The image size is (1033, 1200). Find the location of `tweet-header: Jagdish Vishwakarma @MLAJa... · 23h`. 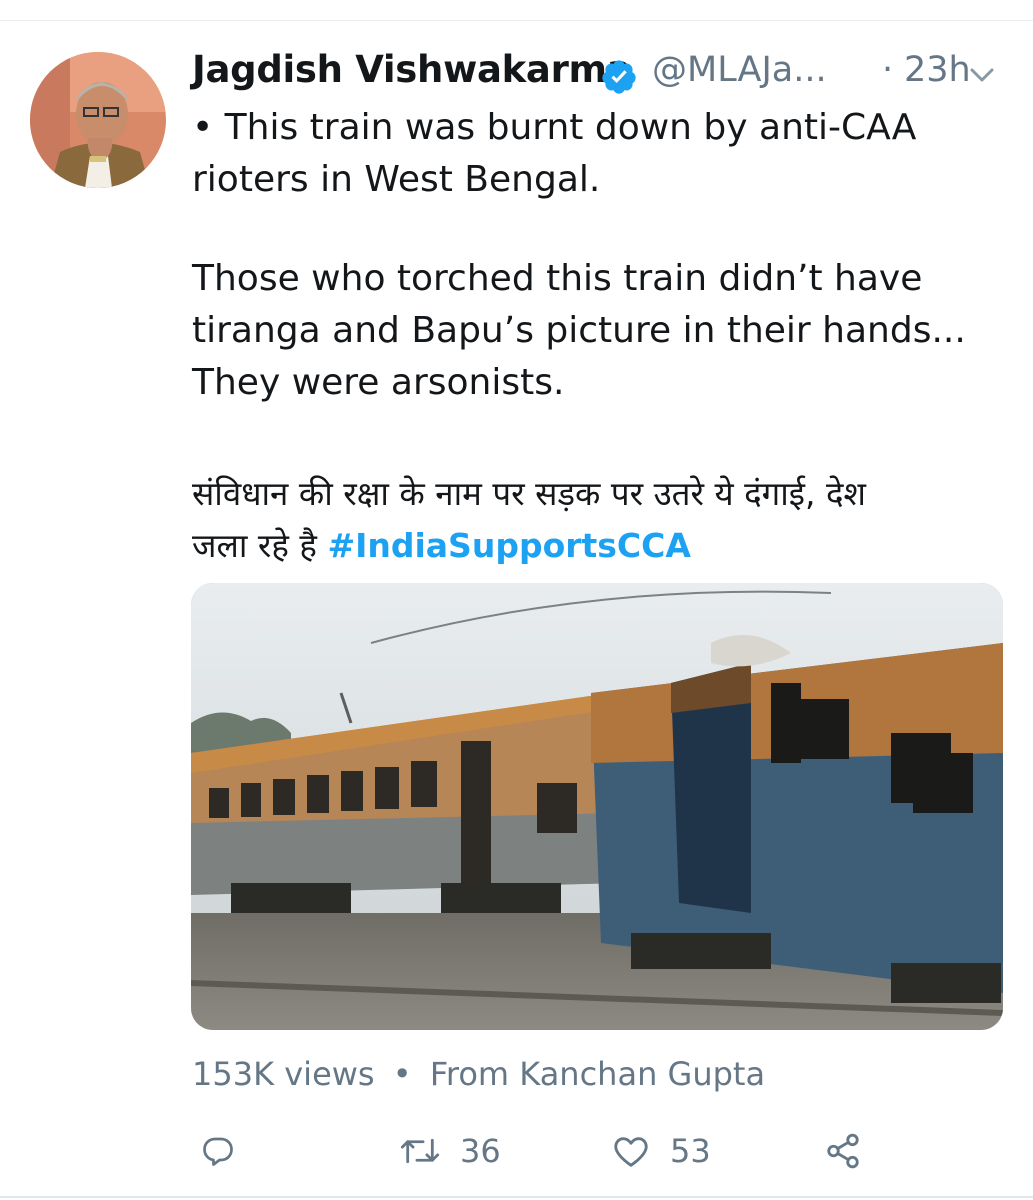

tweet-header: Jagdish Vishwakarma @MLAJa... · 23h is located at coordinates (602, 74).